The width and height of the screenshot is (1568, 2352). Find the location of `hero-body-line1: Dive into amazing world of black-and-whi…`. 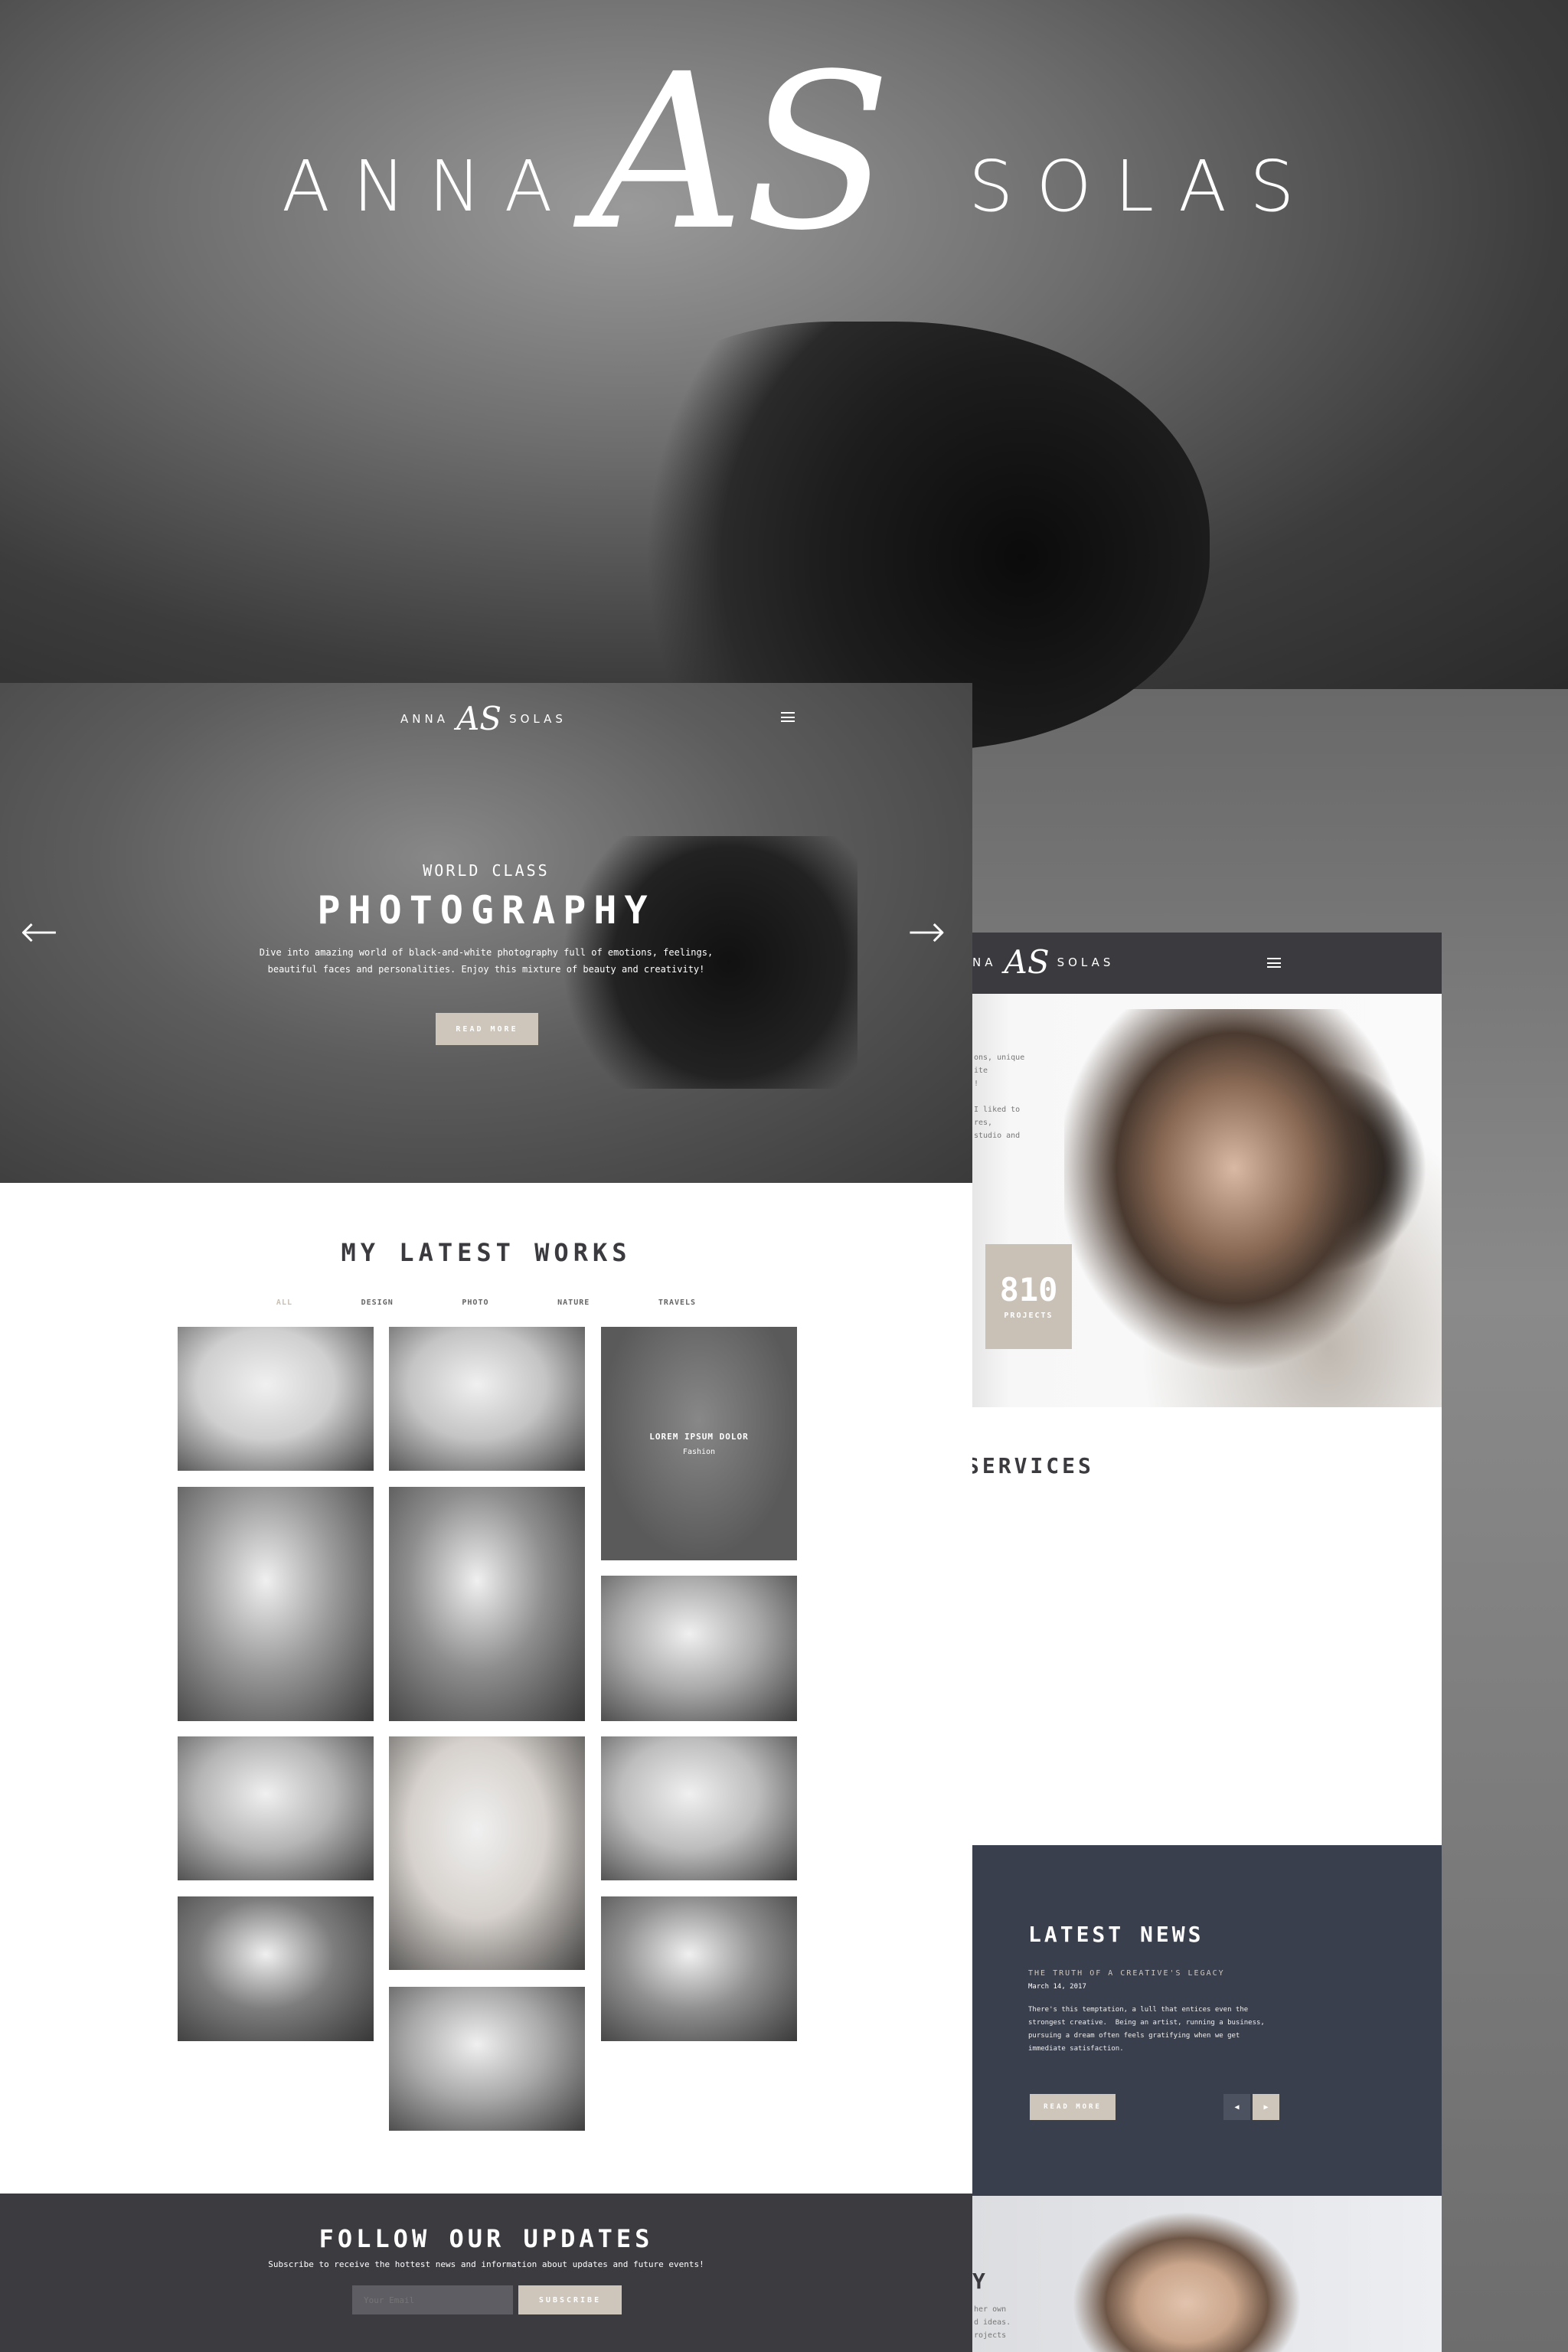

hero-body-line1: Dive into amazing world of black-and-whi… is located at coordinates (486, 952).